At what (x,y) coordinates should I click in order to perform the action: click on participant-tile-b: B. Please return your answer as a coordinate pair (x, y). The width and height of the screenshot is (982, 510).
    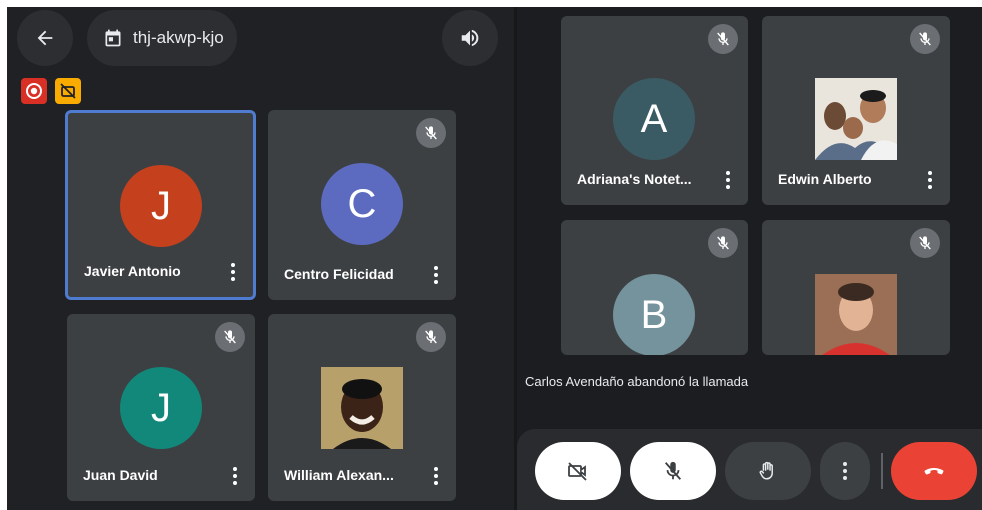
    Looking at the image, I should click on (654, 287).